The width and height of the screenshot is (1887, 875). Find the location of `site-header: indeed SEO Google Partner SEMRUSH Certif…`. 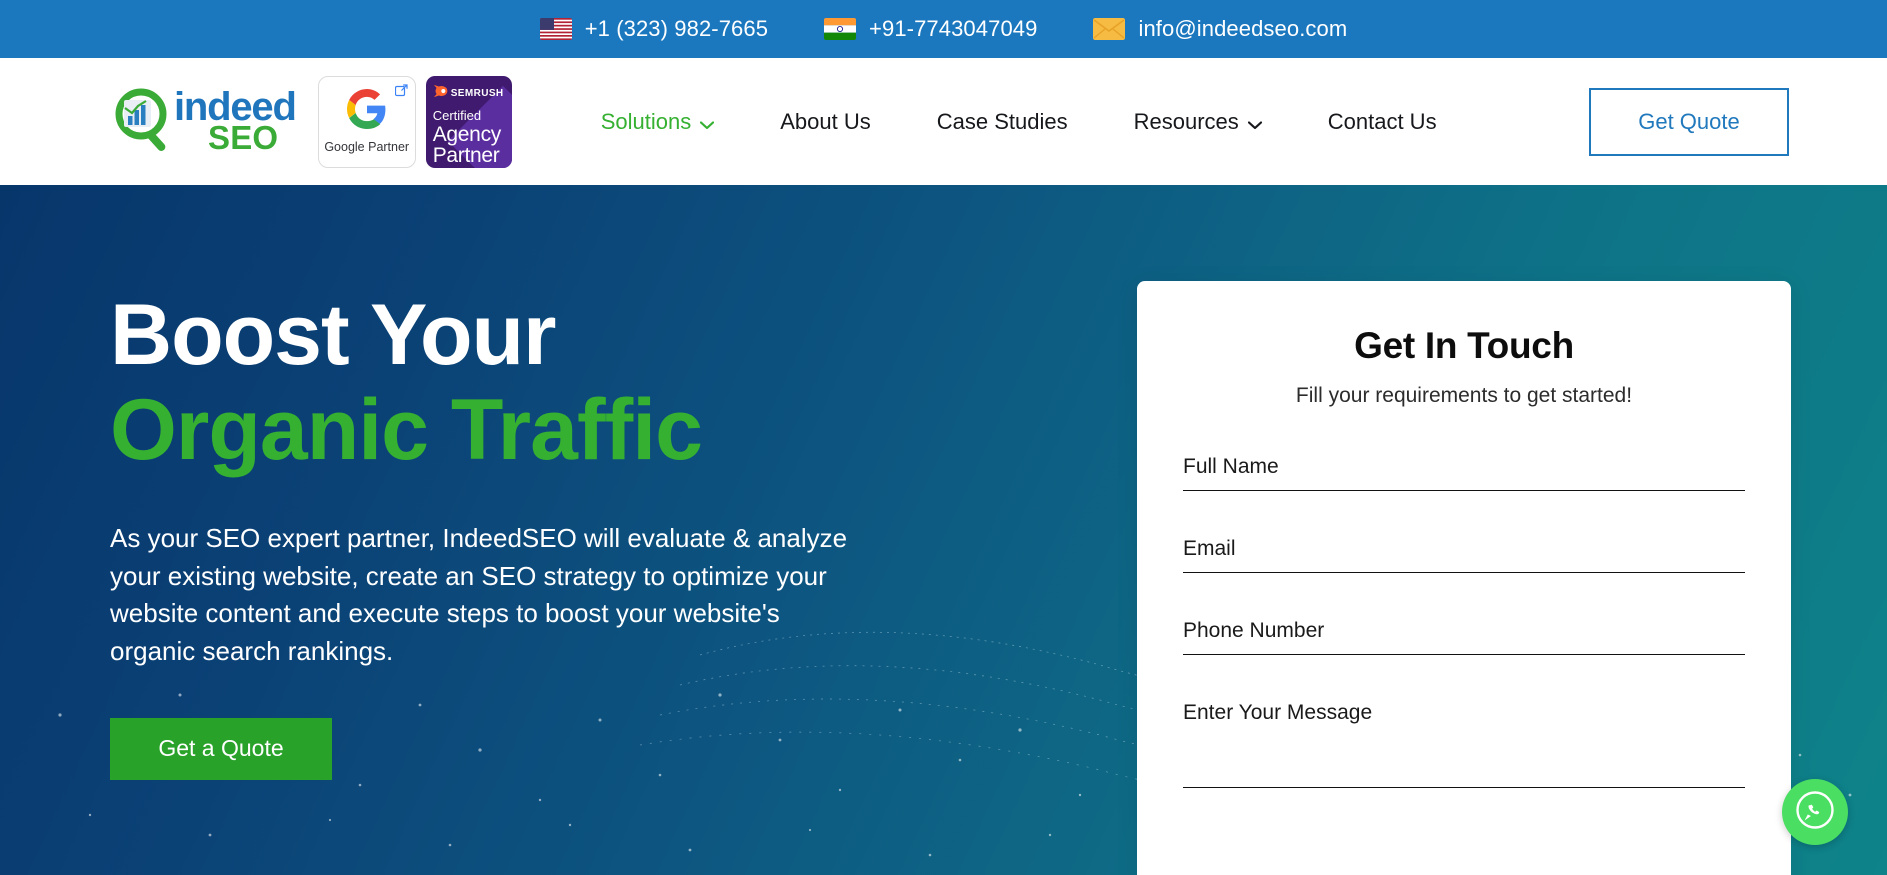

site-header: indeed SEO Google Partner SEMRUSH Certif… is located at coordinates (943, 121).